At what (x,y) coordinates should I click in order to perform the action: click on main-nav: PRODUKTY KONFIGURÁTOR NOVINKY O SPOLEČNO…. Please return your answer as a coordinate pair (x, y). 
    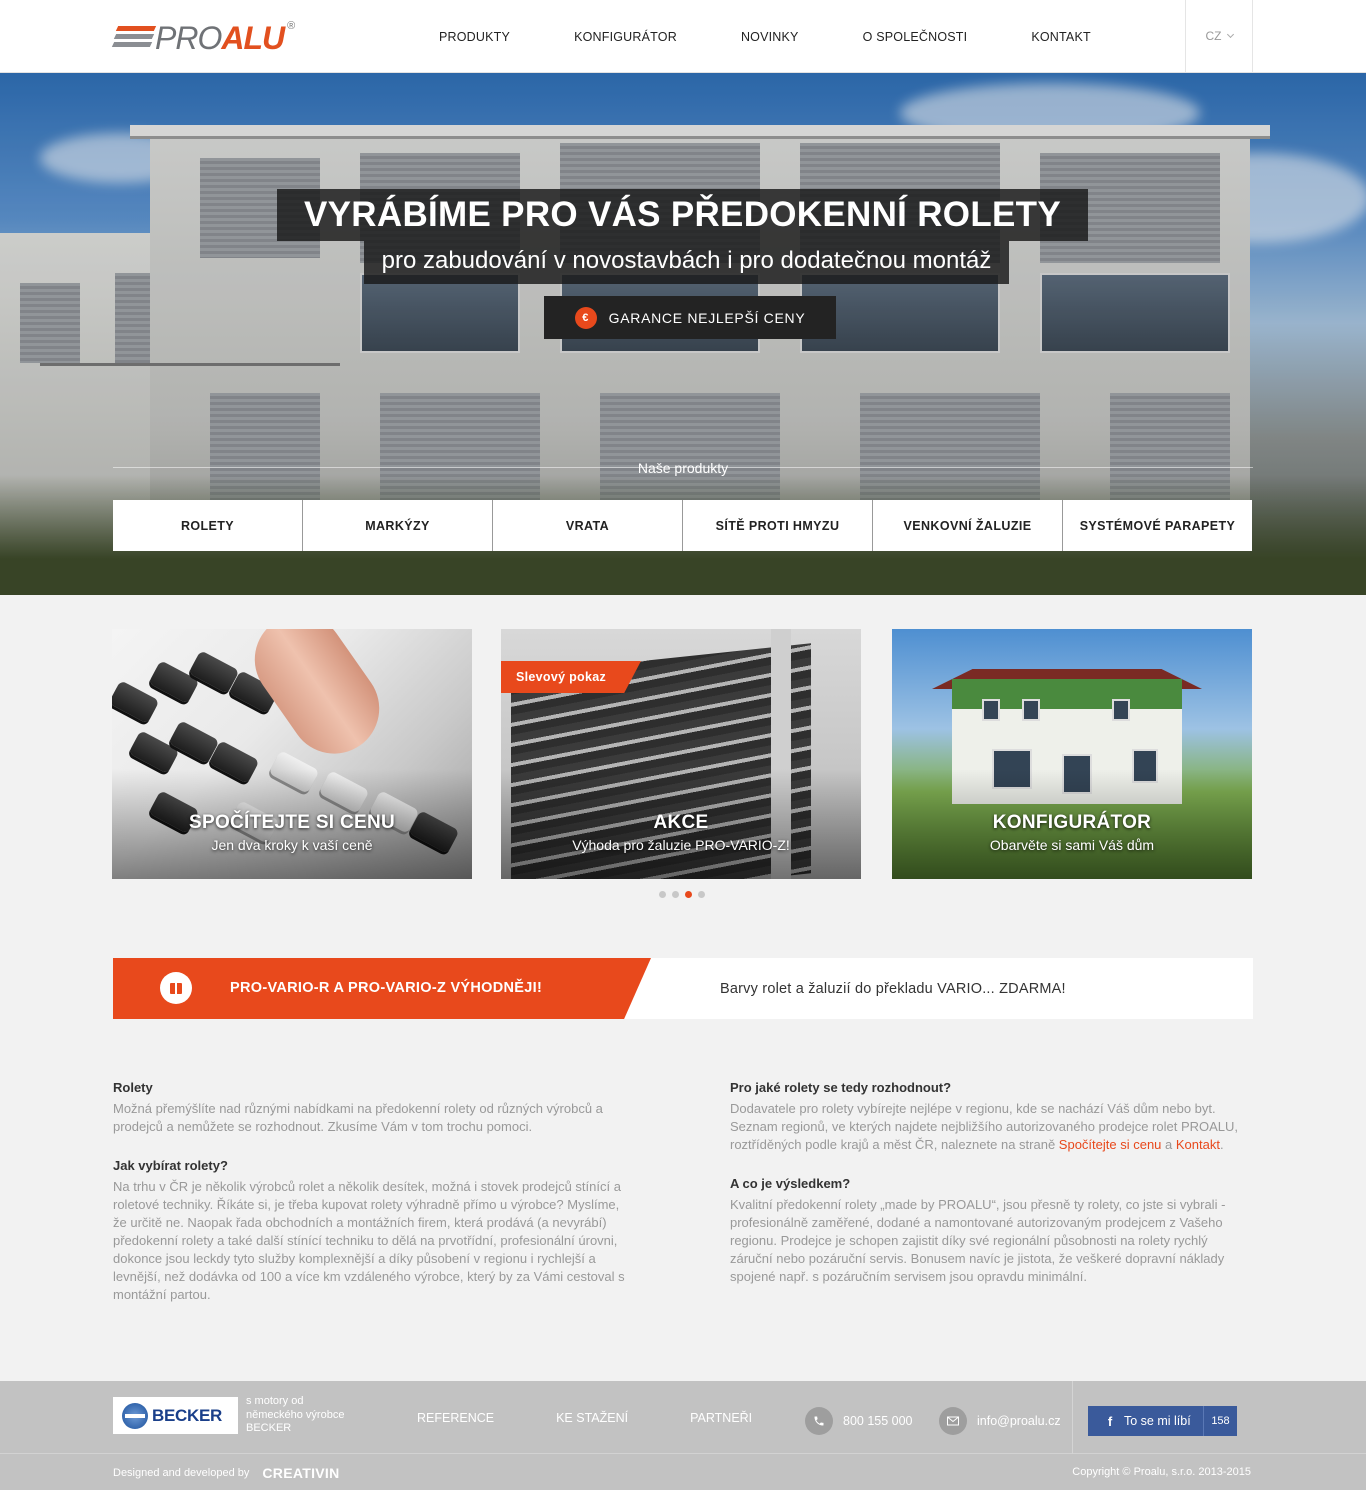
    Looking at the image, I should click on (797, 37).